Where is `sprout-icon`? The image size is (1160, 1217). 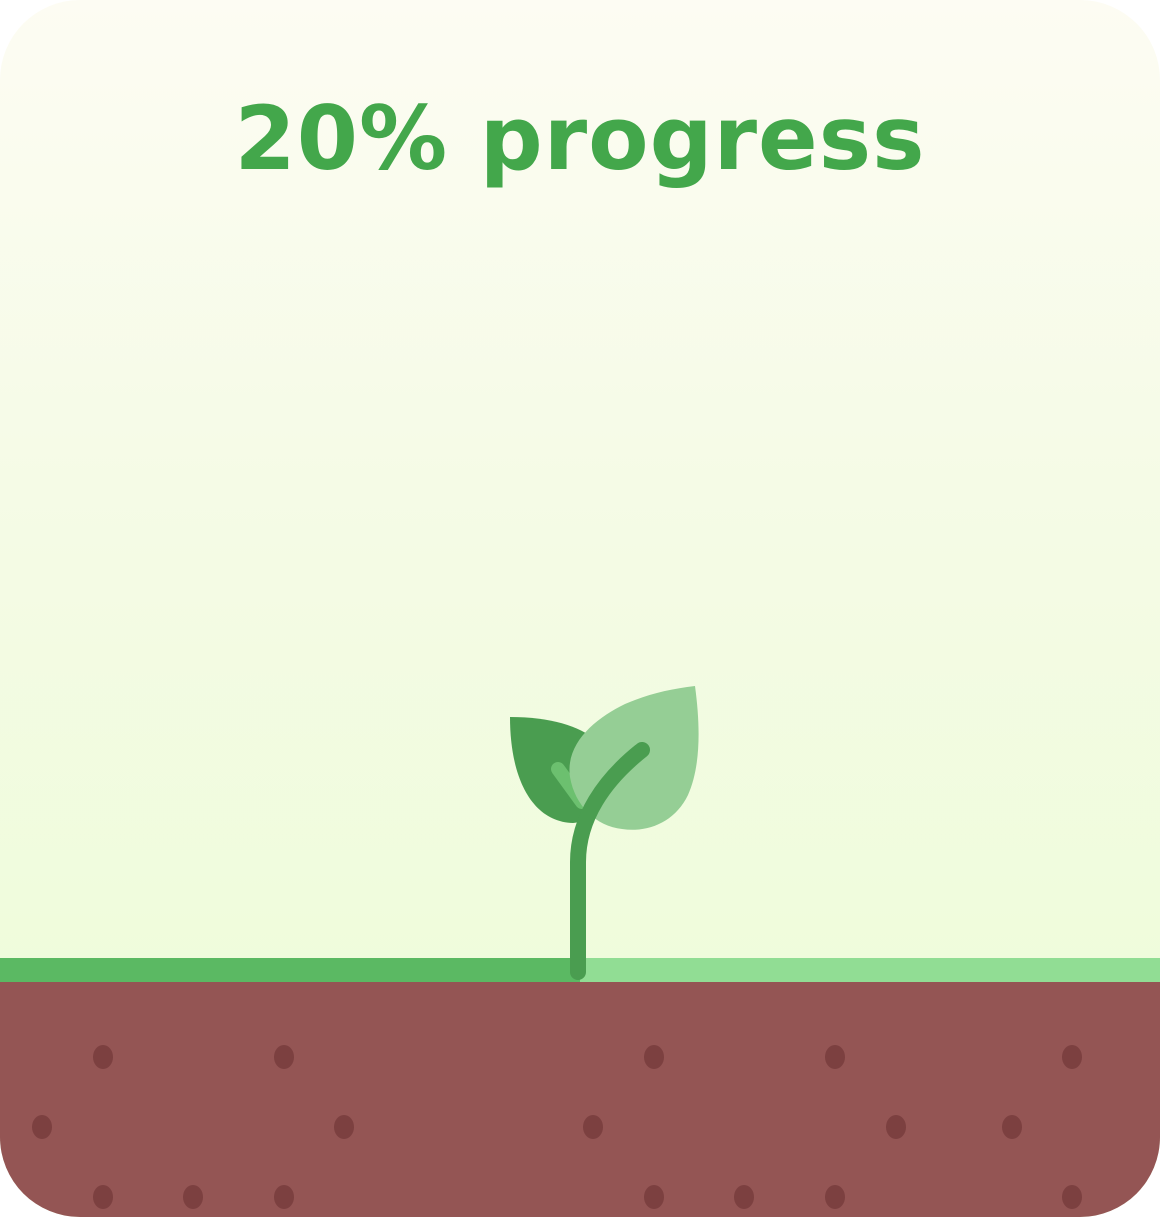 sprout-icon is located at coordinates (604, 833).